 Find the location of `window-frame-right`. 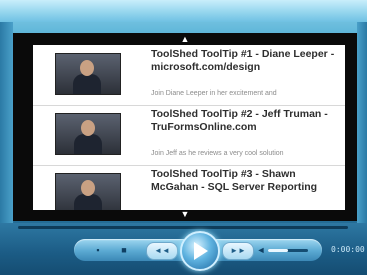

window-frame-right is located at coordinates (362, 134).